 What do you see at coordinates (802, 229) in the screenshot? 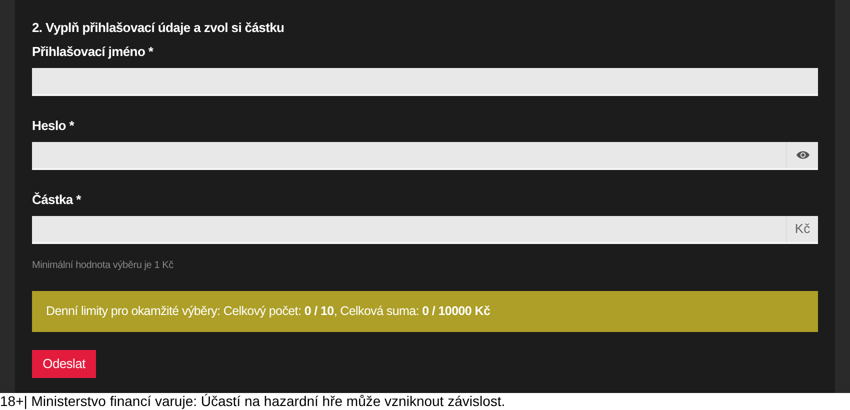
I see `currency-addon: Kč` at bounding box center [802, 229].